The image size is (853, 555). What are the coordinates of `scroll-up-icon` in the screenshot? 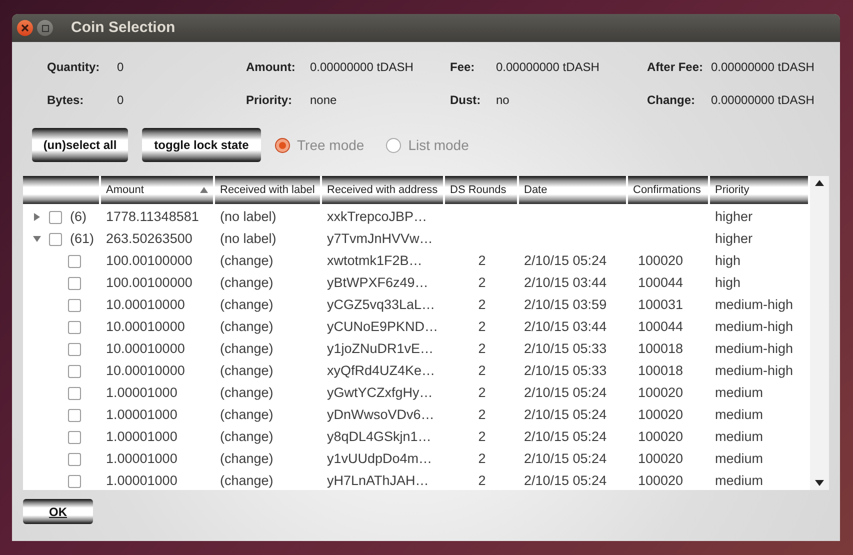 It's located at (819, 183).